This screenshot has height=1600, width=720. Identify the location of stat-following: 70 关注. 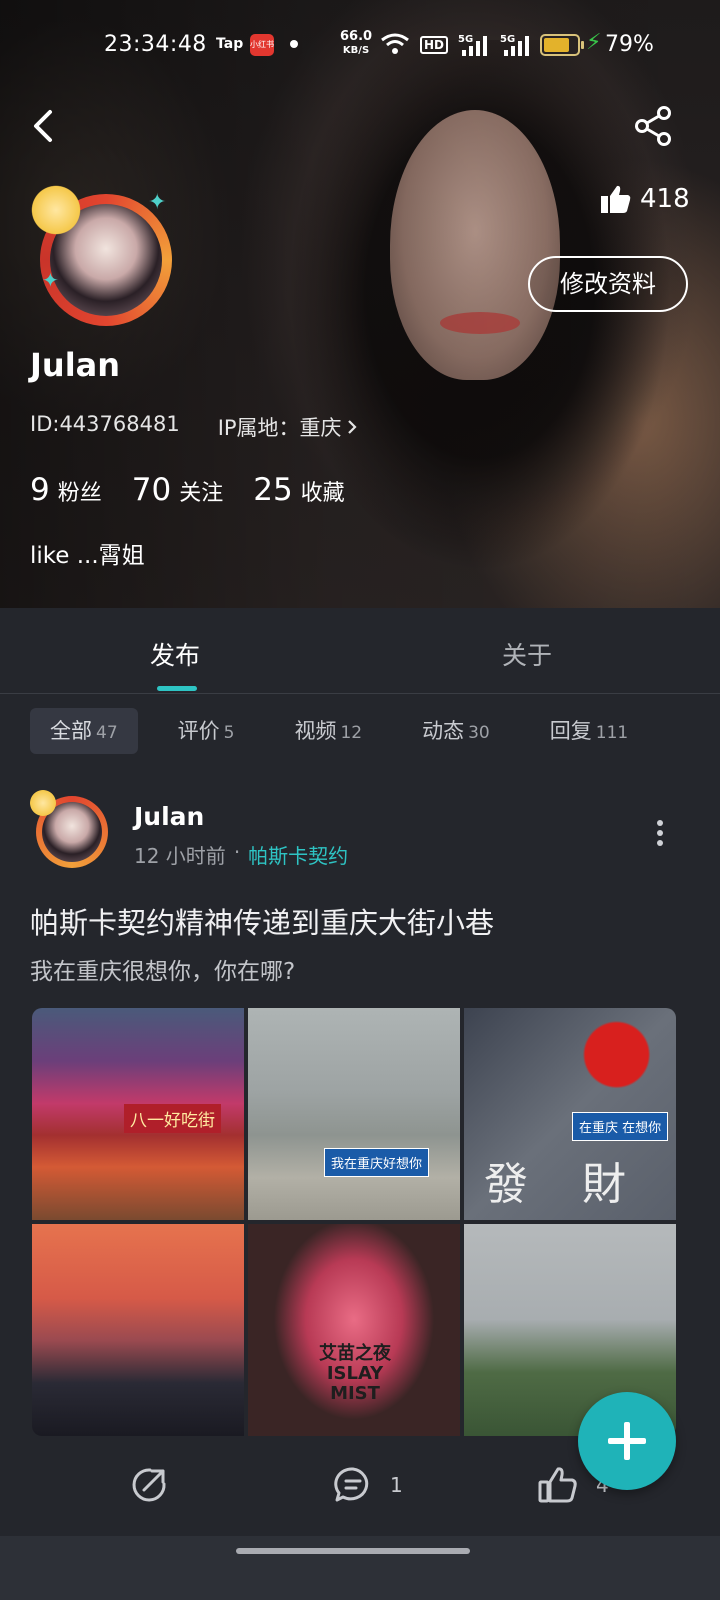
(177, 490).